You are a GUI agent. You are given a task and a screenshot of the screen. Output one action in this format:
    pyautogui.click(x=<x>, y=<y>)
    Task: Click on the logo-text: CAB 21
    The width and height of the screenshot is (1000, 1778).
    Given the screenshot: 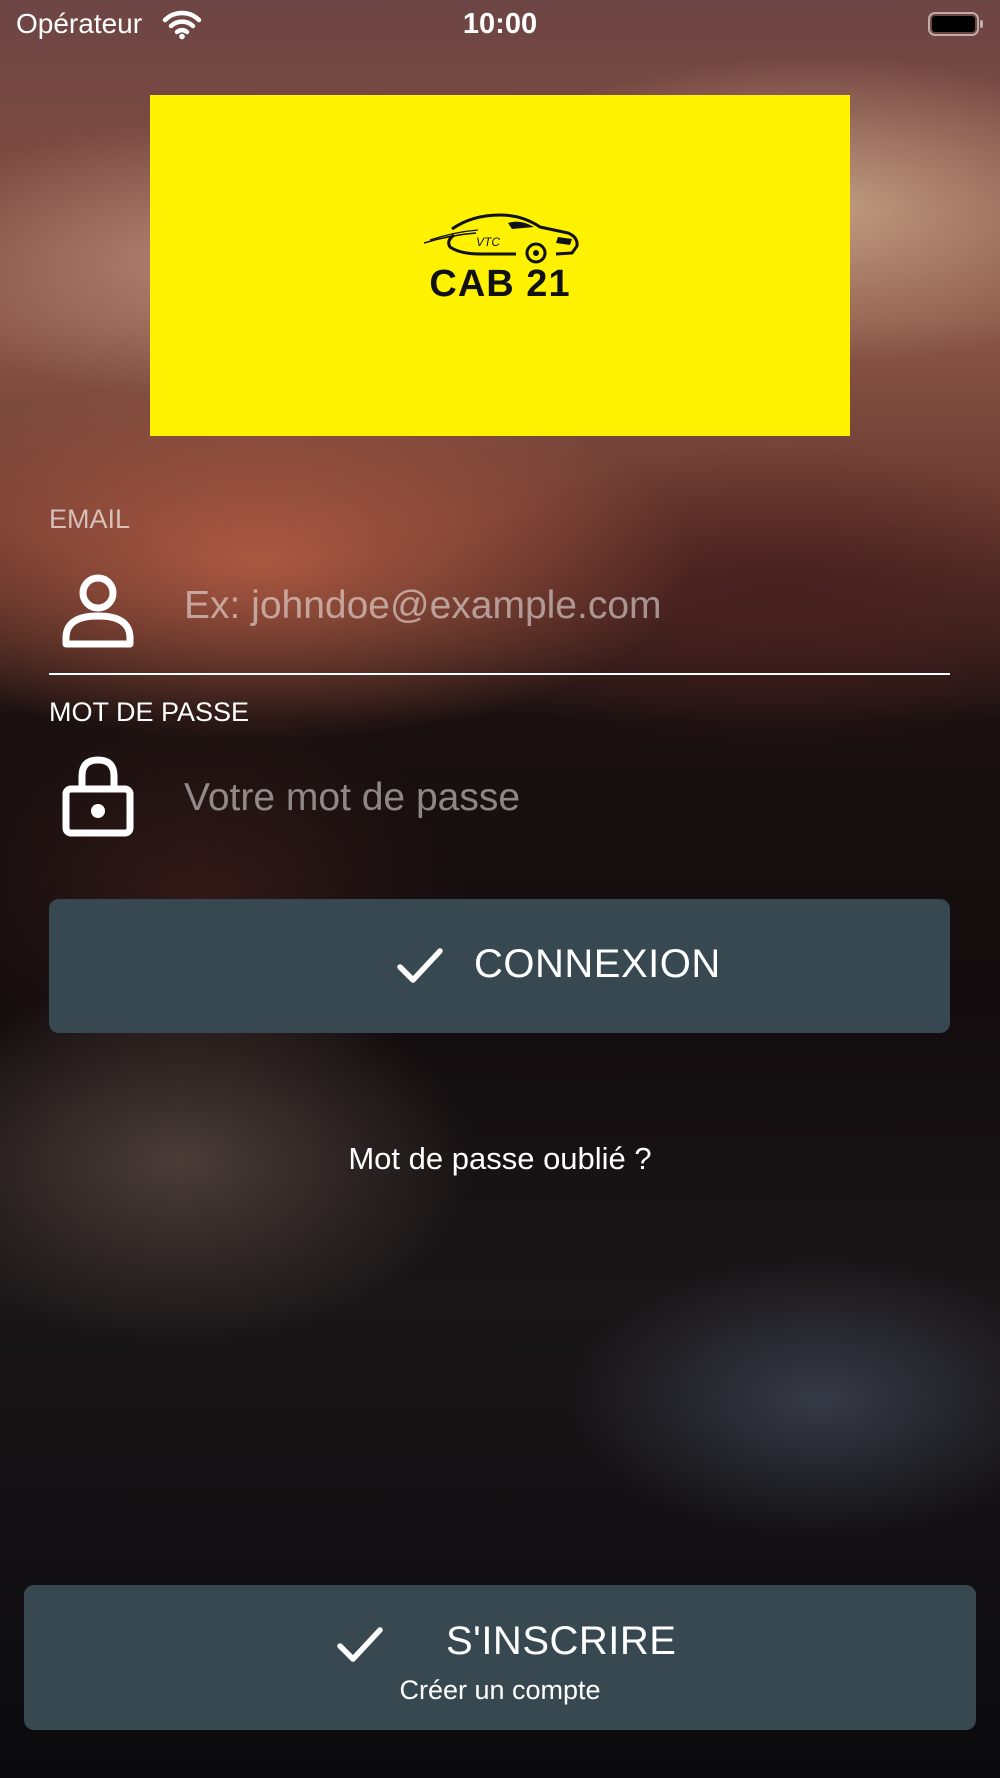 What is the action you would take?
    pyautogui.click(x=500, y=284)
    